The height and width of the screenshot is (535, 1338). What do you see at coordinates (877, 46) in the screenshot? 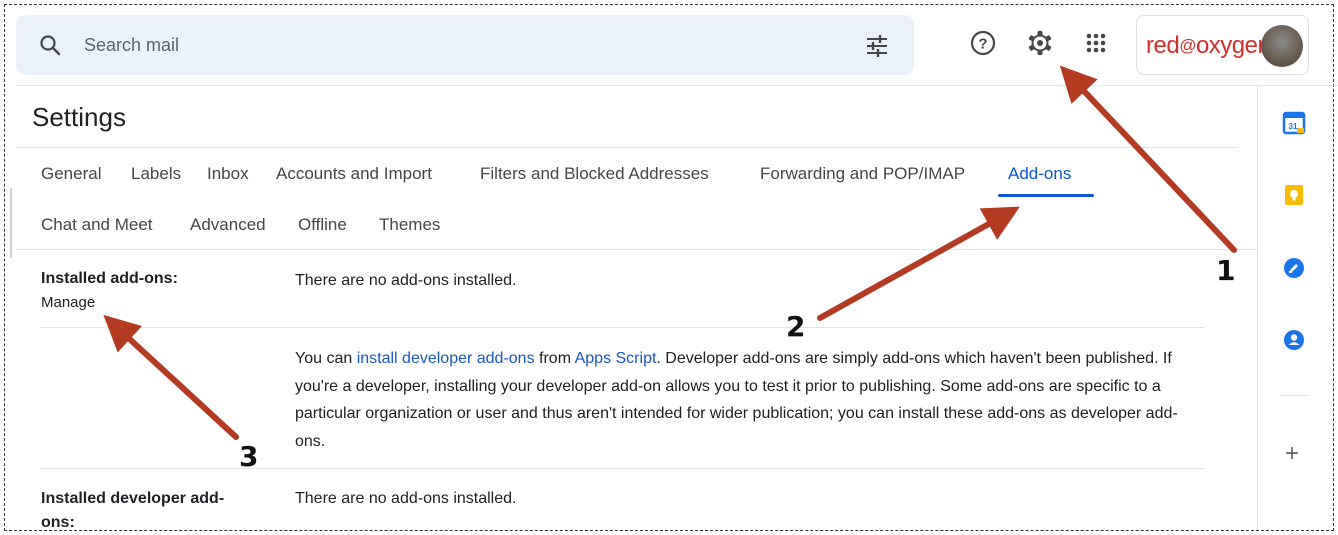
I see `search-options-icon` at bounding box center [877, 46].